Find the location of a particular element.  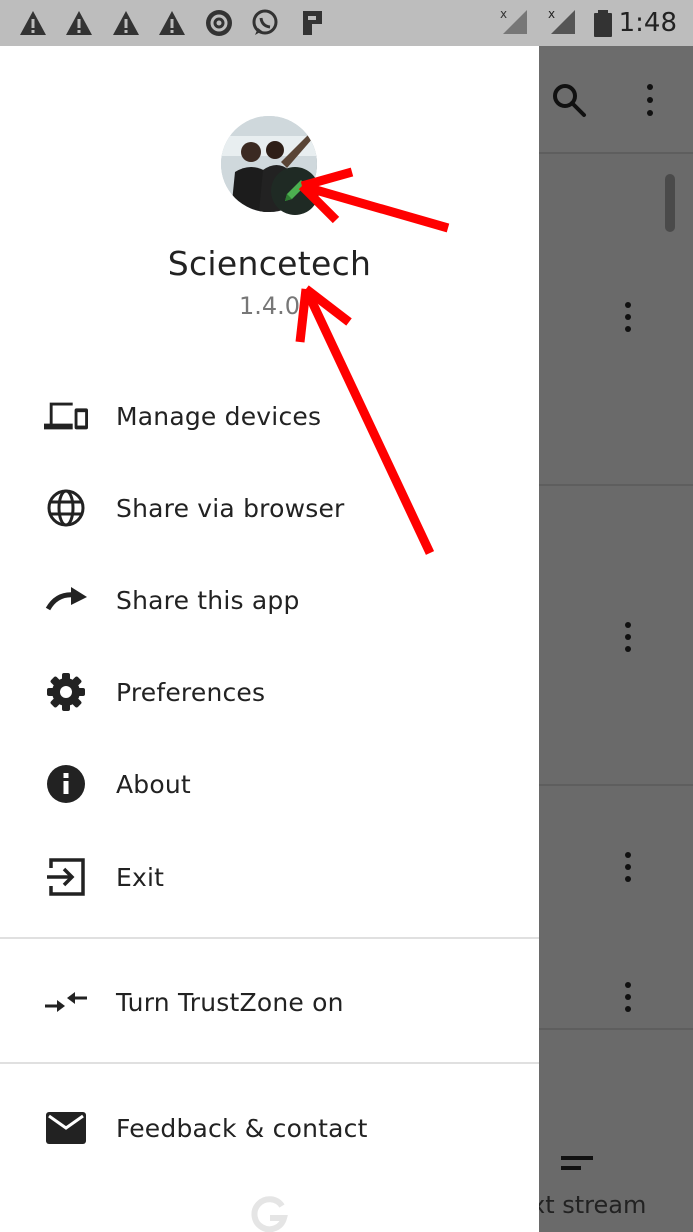

edit-avatar-button is located at coordinates (295, 191).